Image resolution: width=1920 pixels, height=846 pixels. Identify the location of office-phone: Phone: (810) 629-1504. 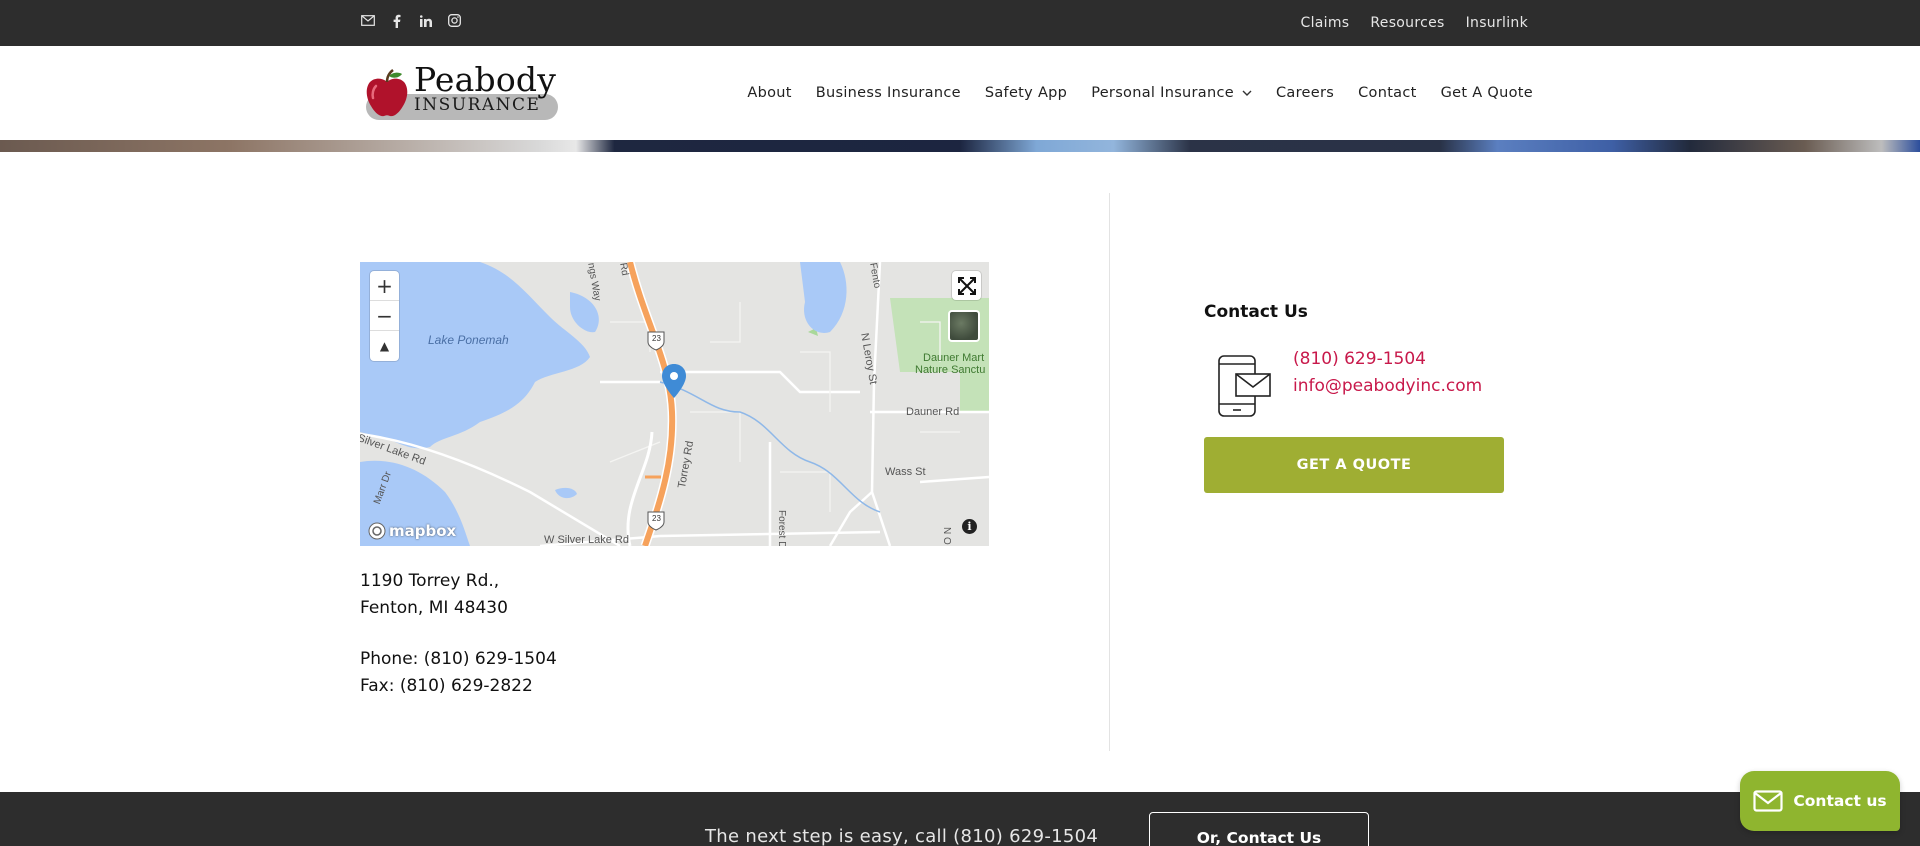
(458, 659).